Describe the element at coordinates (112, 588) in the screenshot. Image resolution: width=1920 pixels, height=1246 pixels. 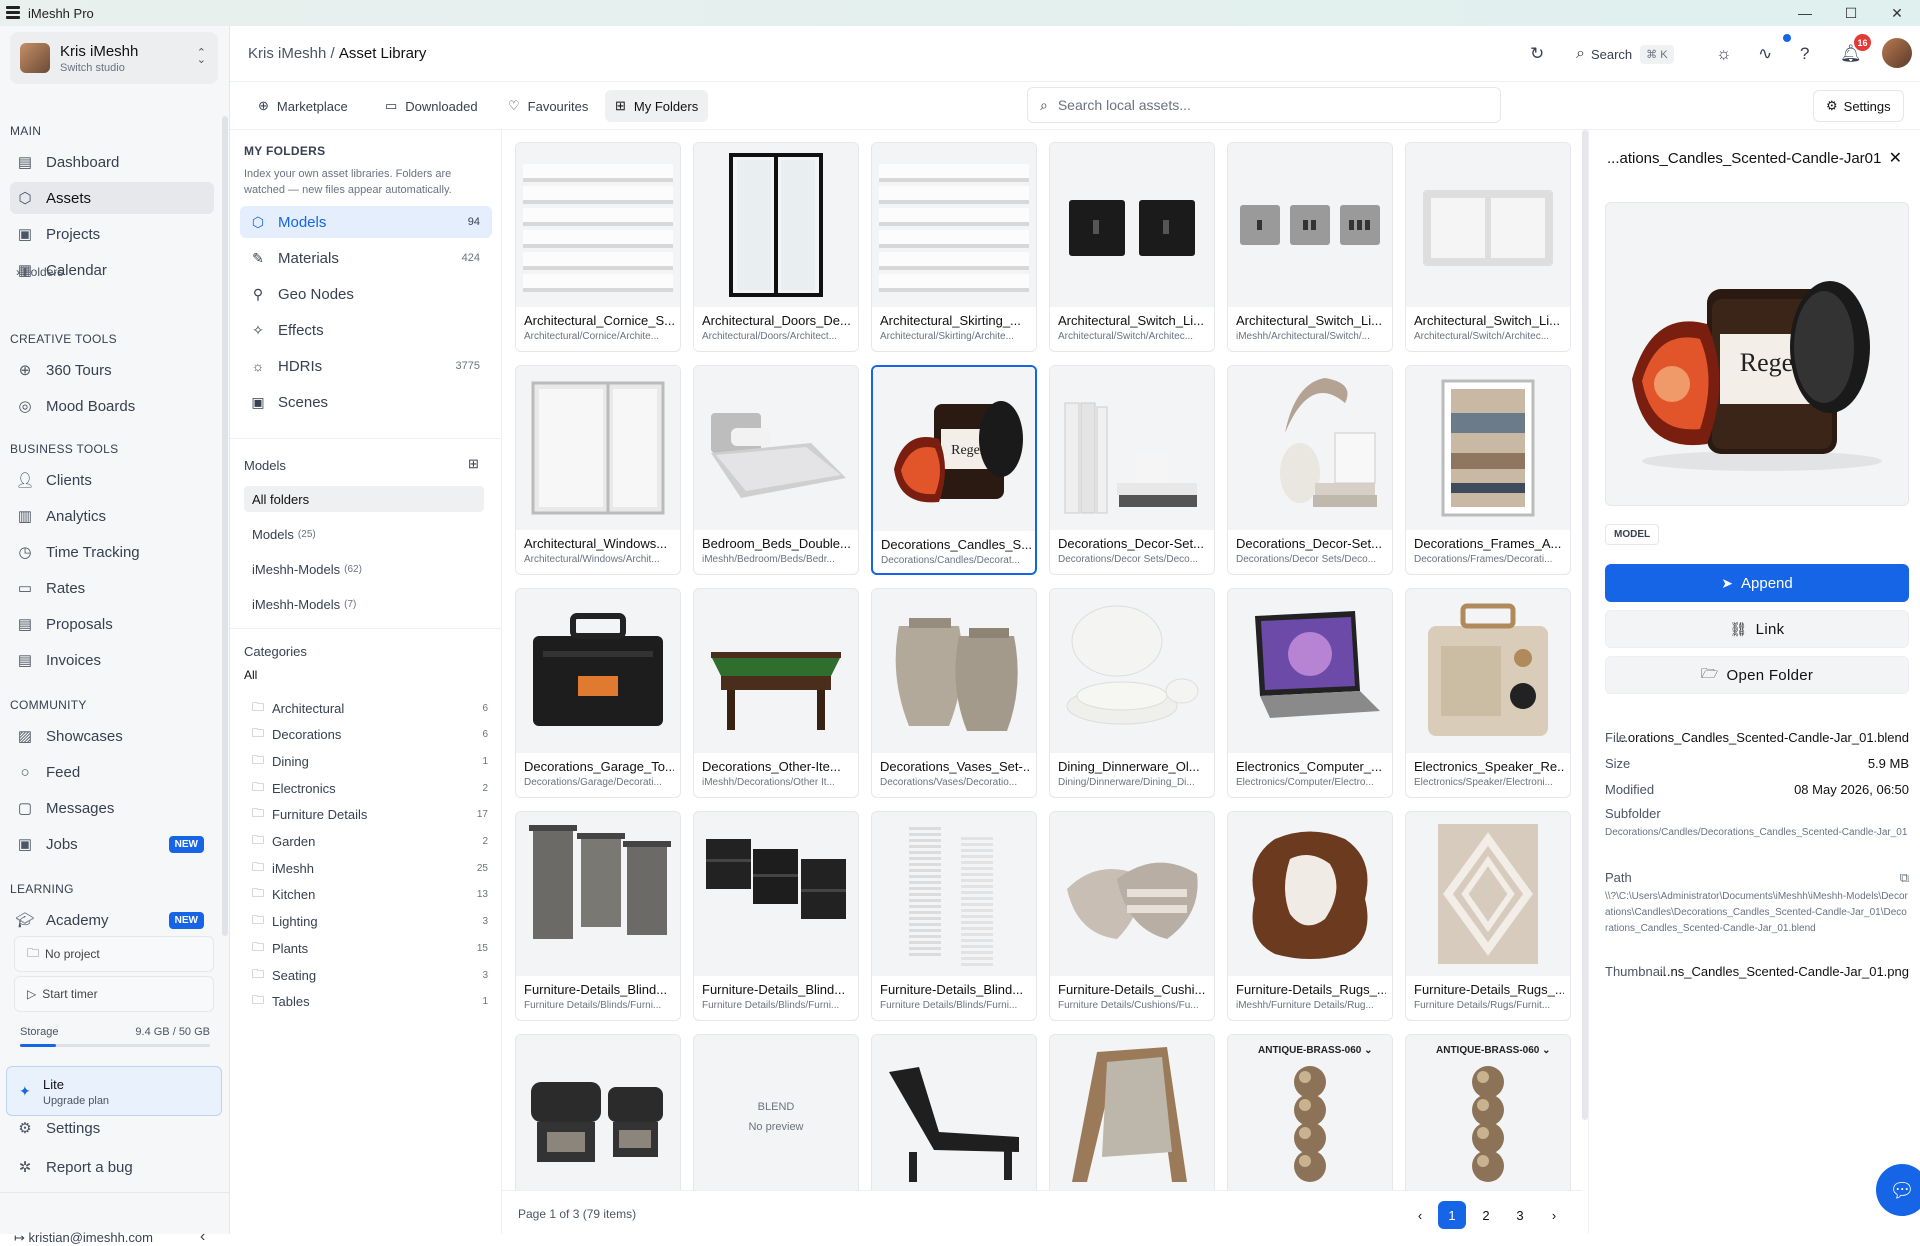
I see `sidebar-item-rates: ▭ Rates` at that location.